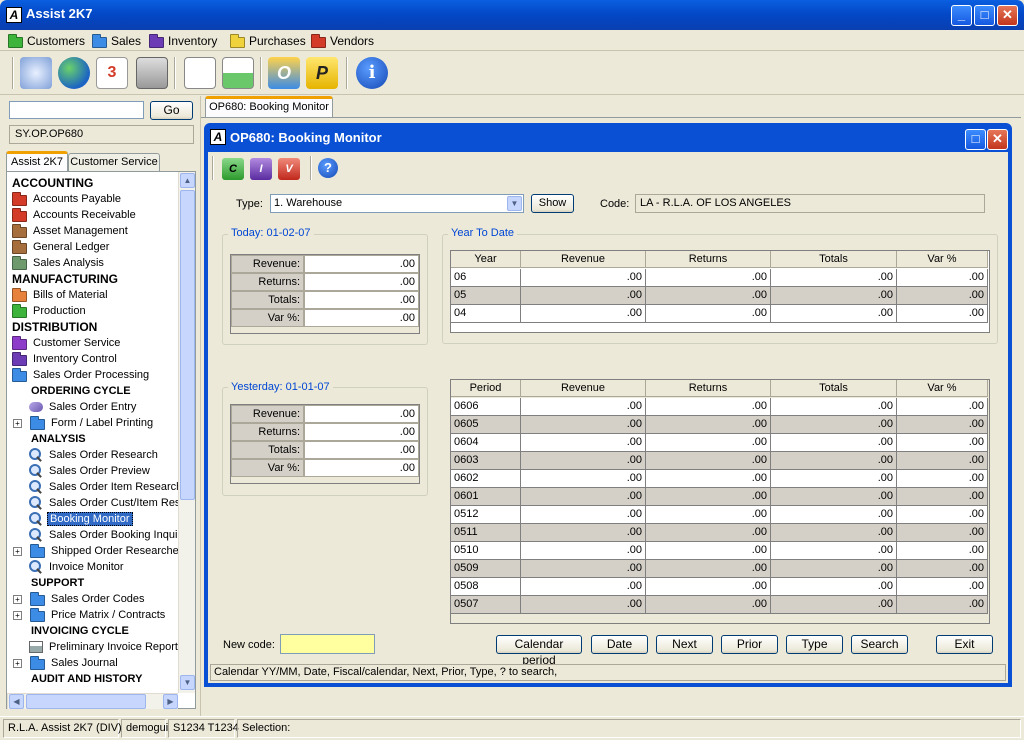 Image resolution: width=1024 pixels, height=740 pixels. What do you see at coordinates (486, 314) in the screenshot?
I see `ytd-cell: 04` at bounding box center [486, 314].